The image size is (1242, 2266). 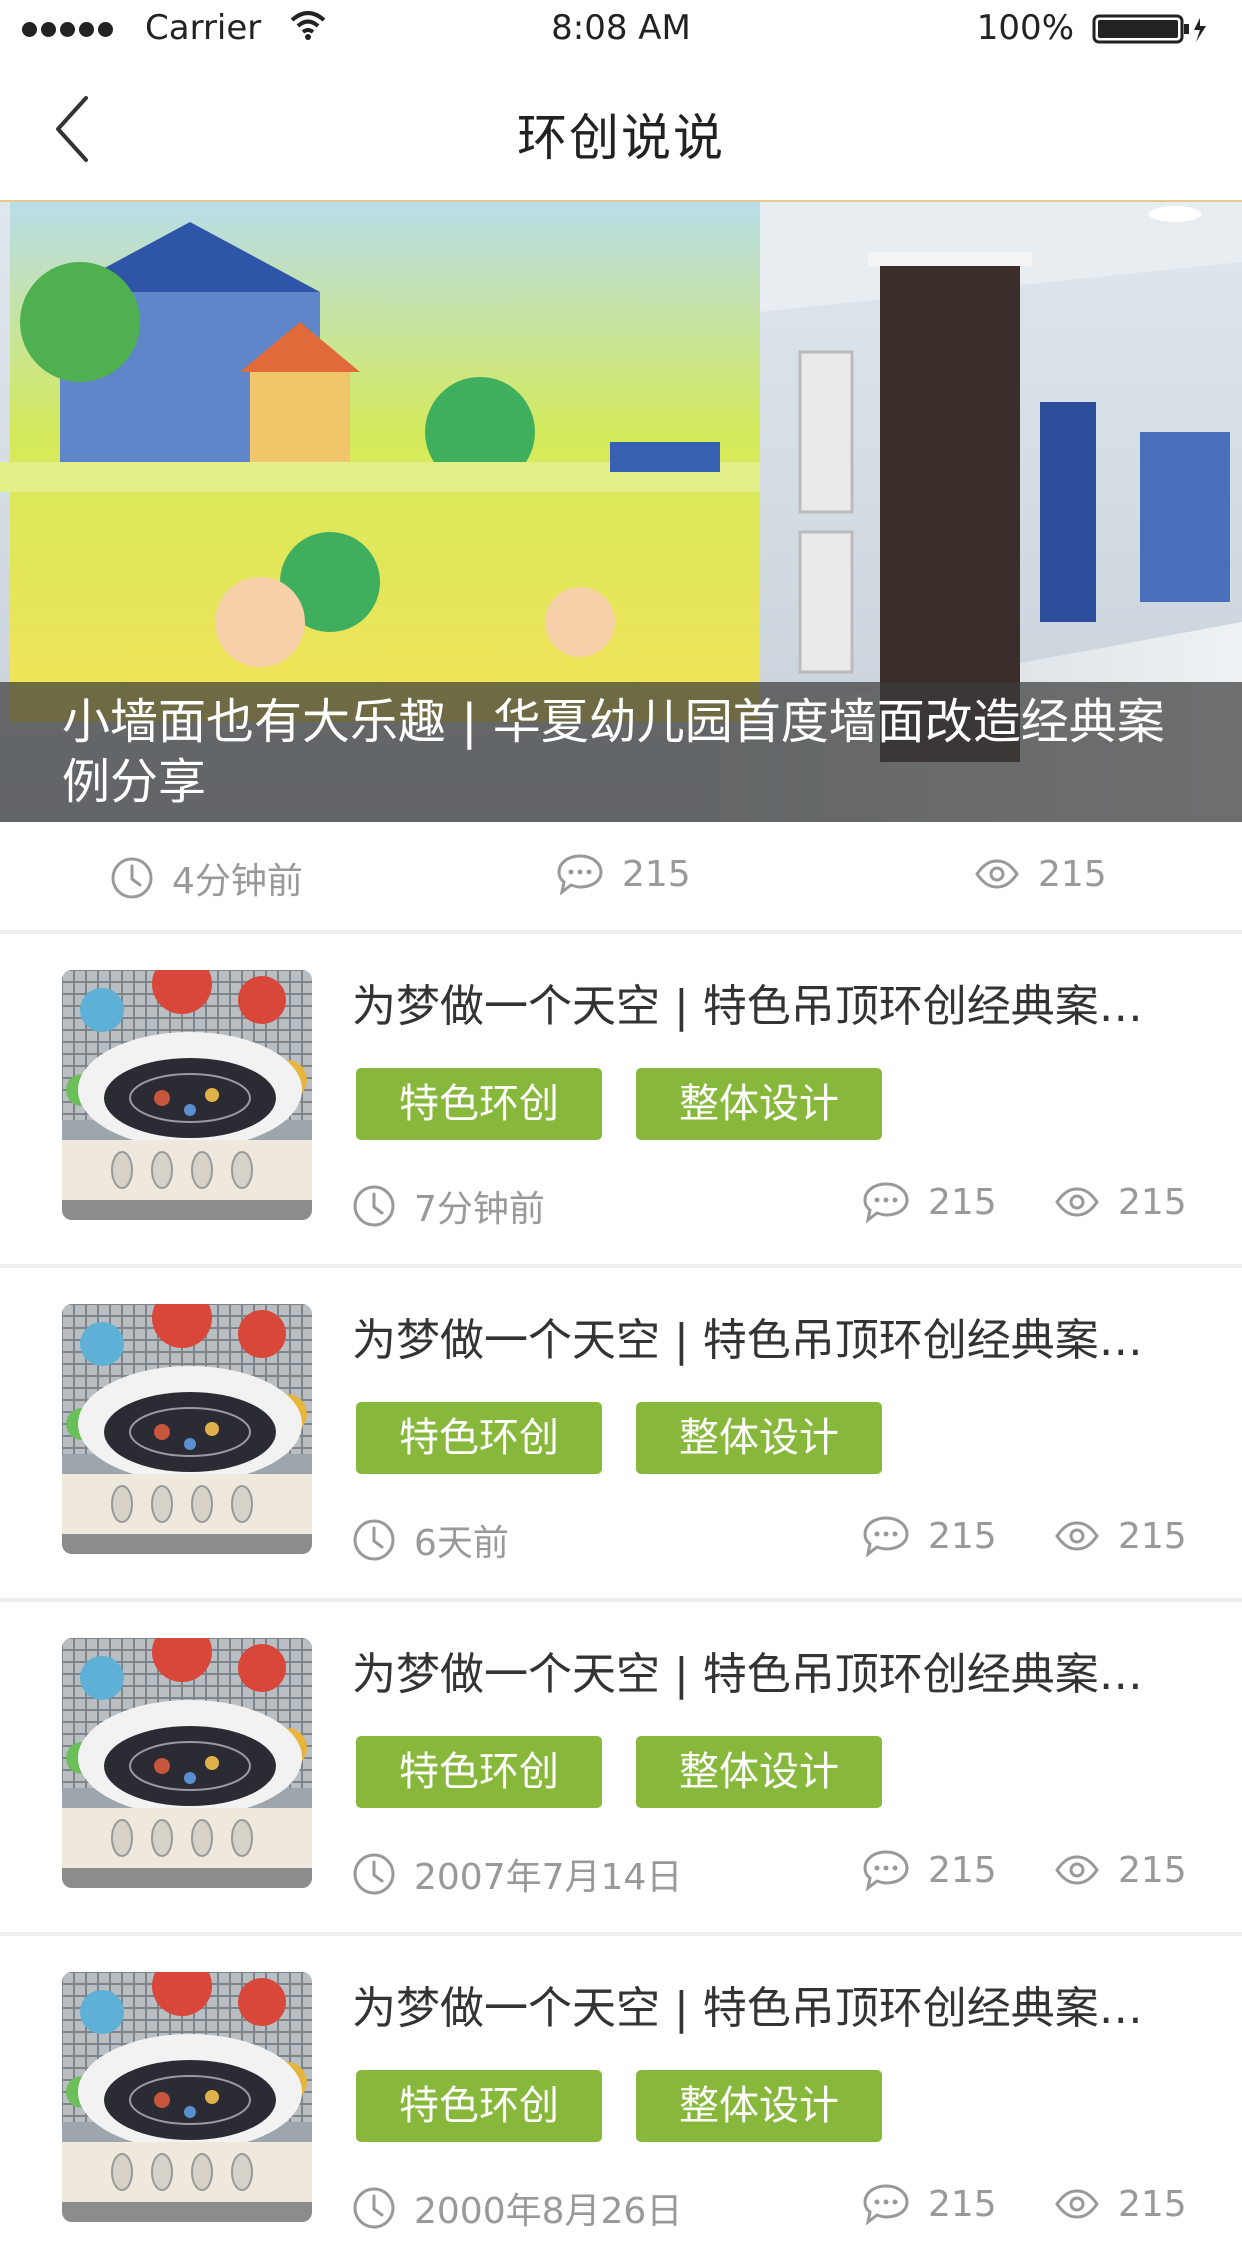 I want to click on nav-bar: 环创说说, so click(x=621, y=131).